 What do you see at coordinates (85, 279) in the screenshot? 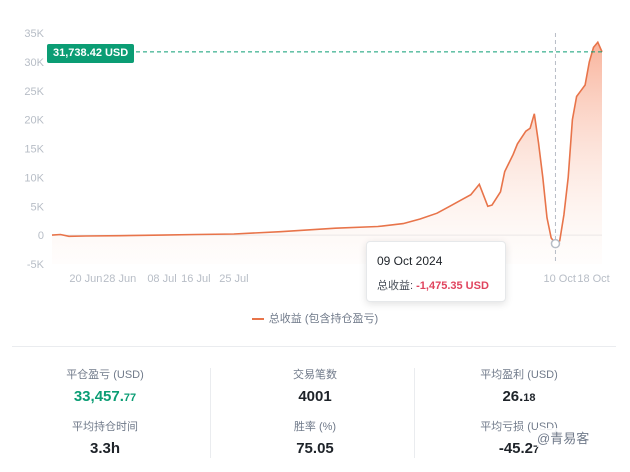
I see `x-tick-label: 20 Jun` at bounding box center [85, 279].